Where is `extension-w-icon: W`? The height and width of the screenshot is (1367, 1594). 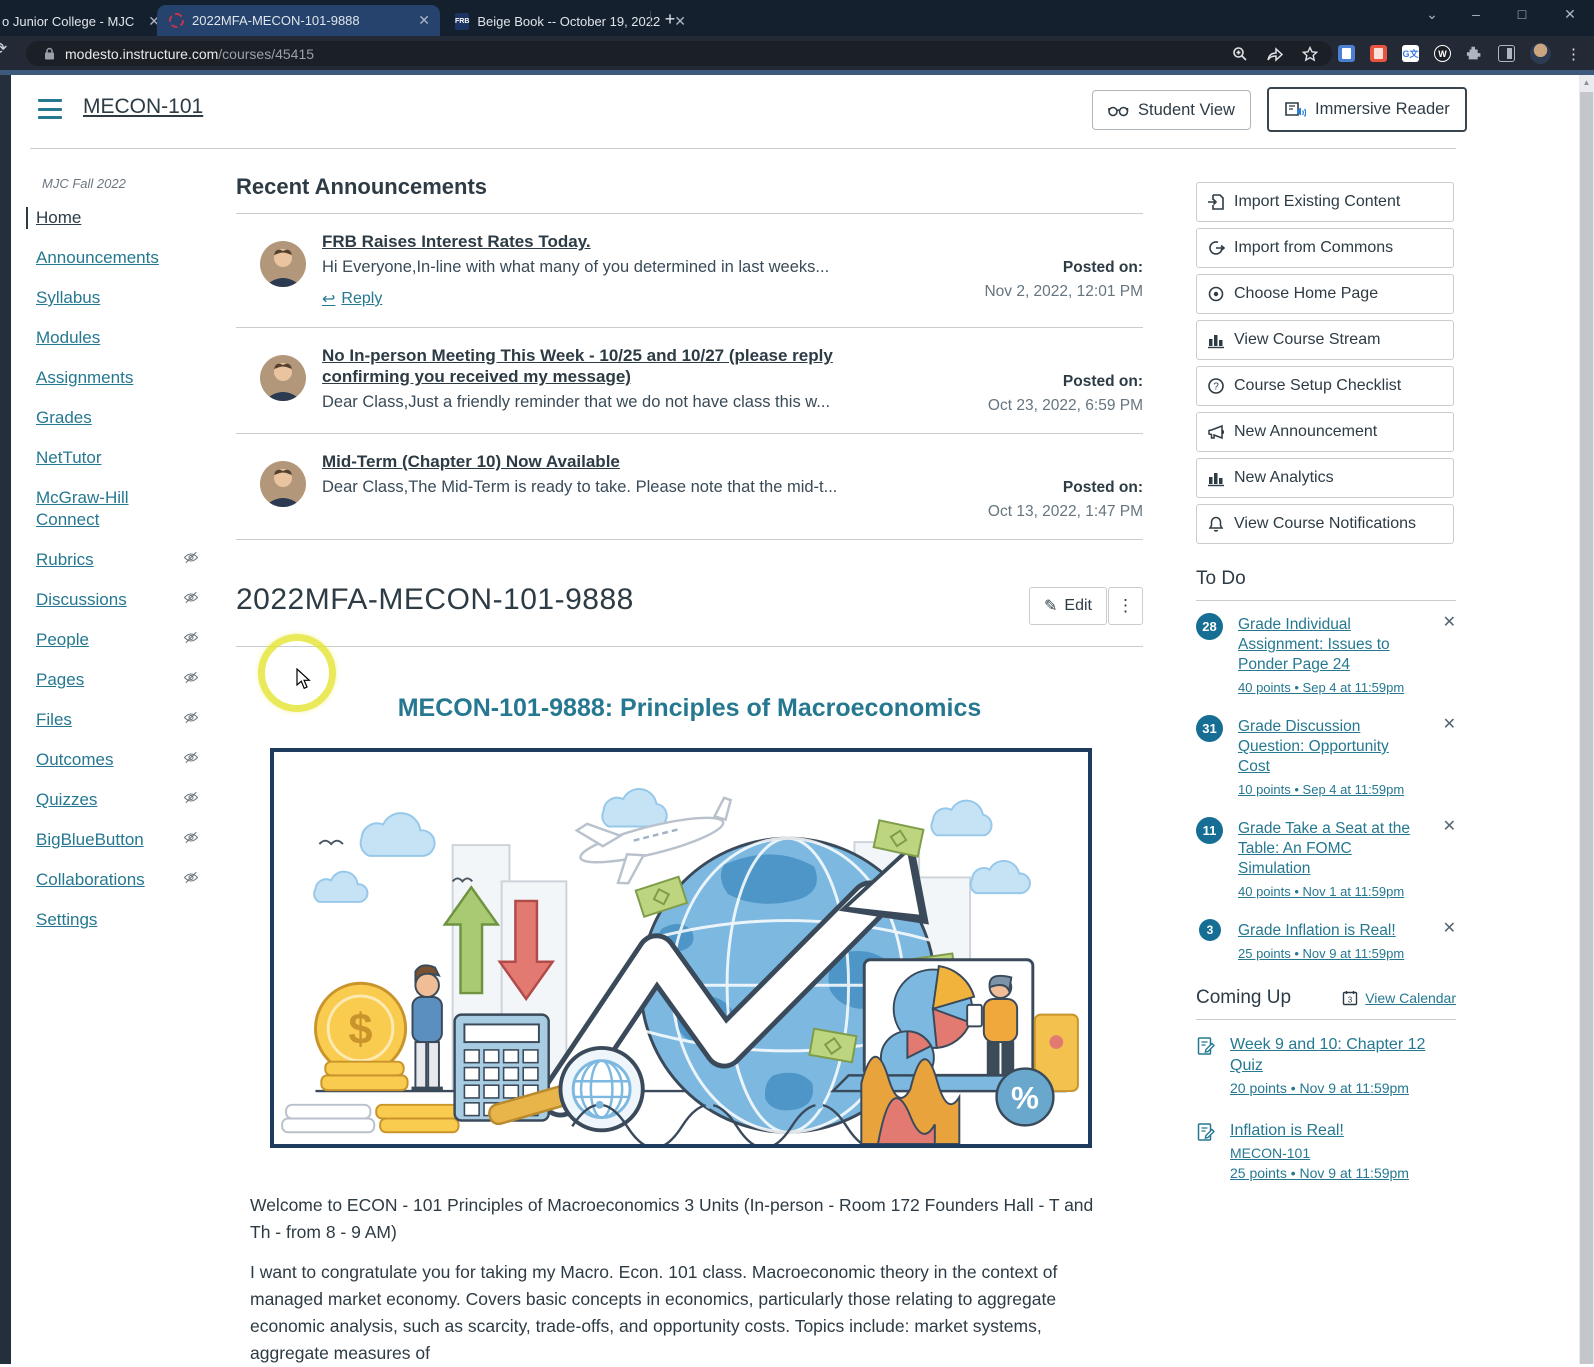 extension-w-icon: W is located at coordinates (1442, 53).